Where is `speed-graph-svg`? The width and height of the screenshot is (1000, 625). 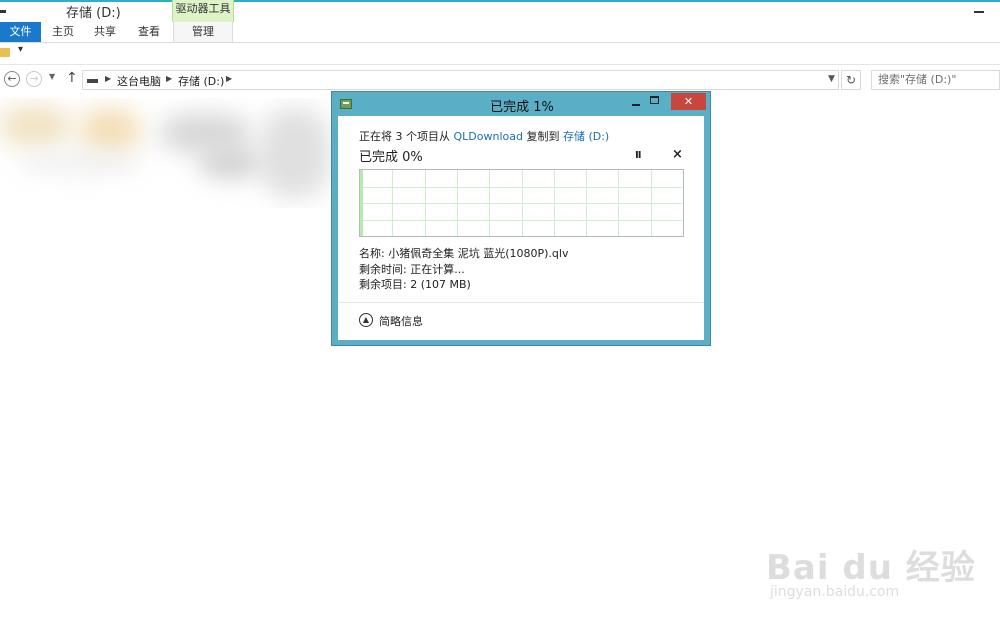 speed-graph-svg is located at coordinates (521, 203).